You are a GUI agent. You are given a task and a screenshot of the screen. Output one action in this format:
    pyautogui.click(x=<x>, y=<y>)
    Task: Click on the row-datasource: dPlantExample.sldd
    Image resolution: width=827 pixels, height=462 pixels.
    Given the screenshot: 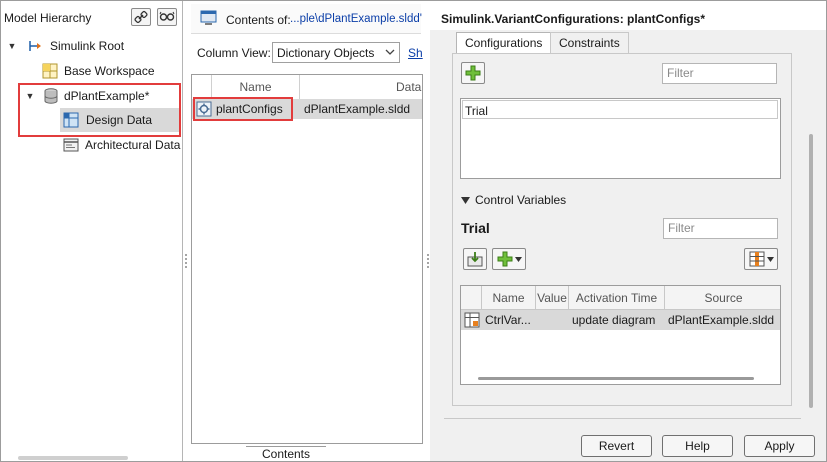 What is the action you would take?
    pyautogui.click(x=357, y=109)
    